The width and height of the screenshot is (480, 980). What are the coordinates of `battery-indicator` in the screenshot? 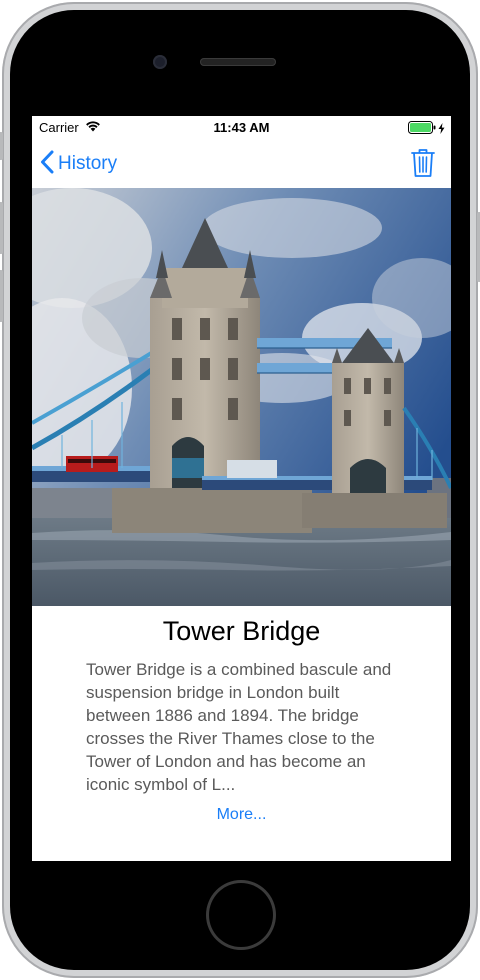 It's located at (426, 129).